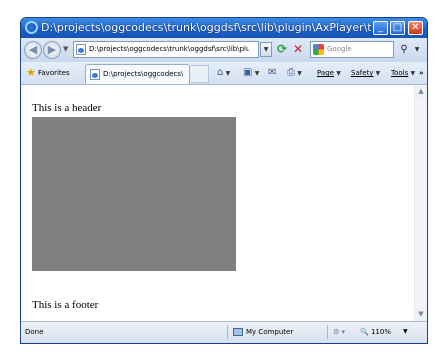 This screenshot has width=446, height=361. Describe the element at coordinates (380, 28) in the screenshot. I see `minimize-button: _` at that location.